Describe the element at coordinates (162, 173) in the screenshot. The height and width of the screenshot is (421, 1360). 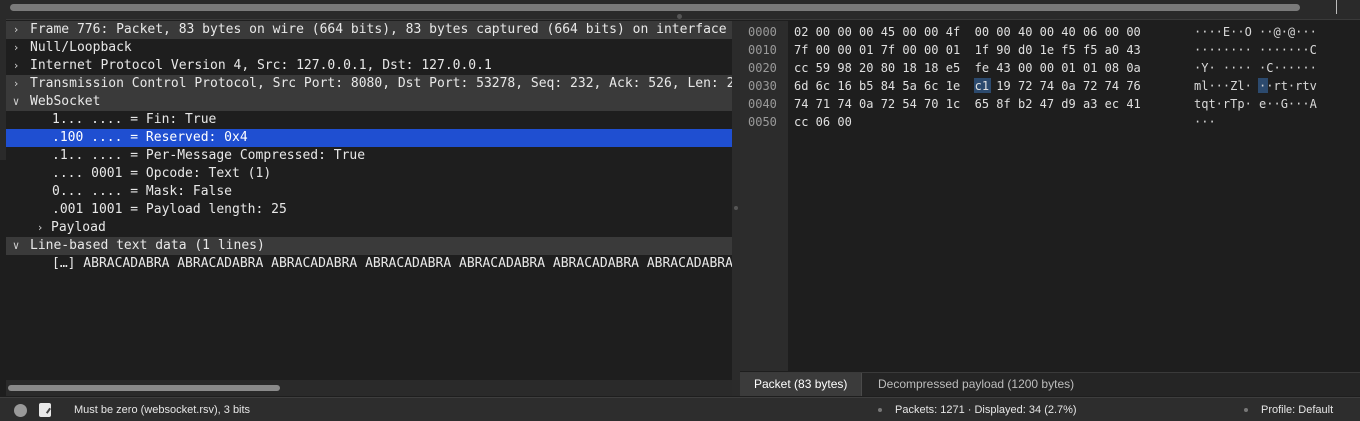
I see `tree-row-label: .... 0001 = Opcode: Text (1)` at that location.